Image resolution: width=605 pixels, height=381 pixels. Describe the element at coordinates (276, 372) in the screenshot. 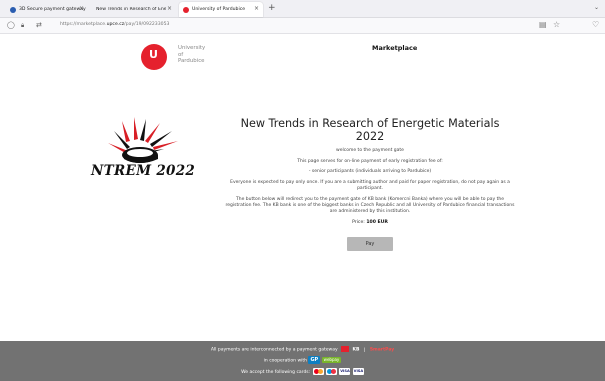

I see `footer-text: We accept the following cards:` at that location.